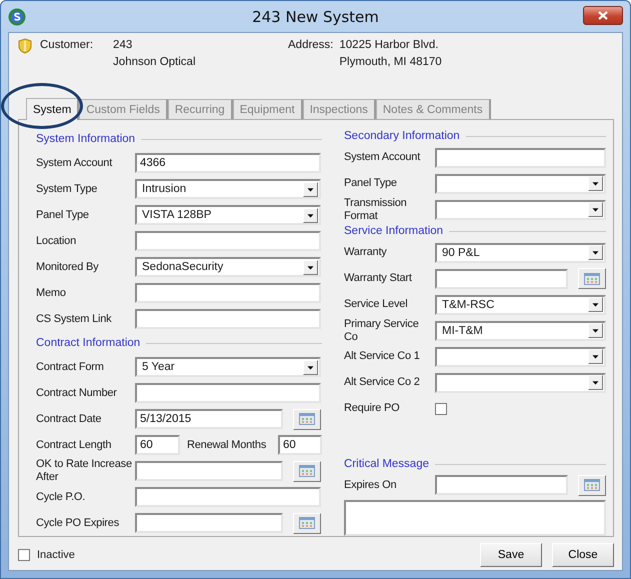 The width and height of the screenshot is (631, 579). I want to click on field-label: Contract Number, so click(77, 393).